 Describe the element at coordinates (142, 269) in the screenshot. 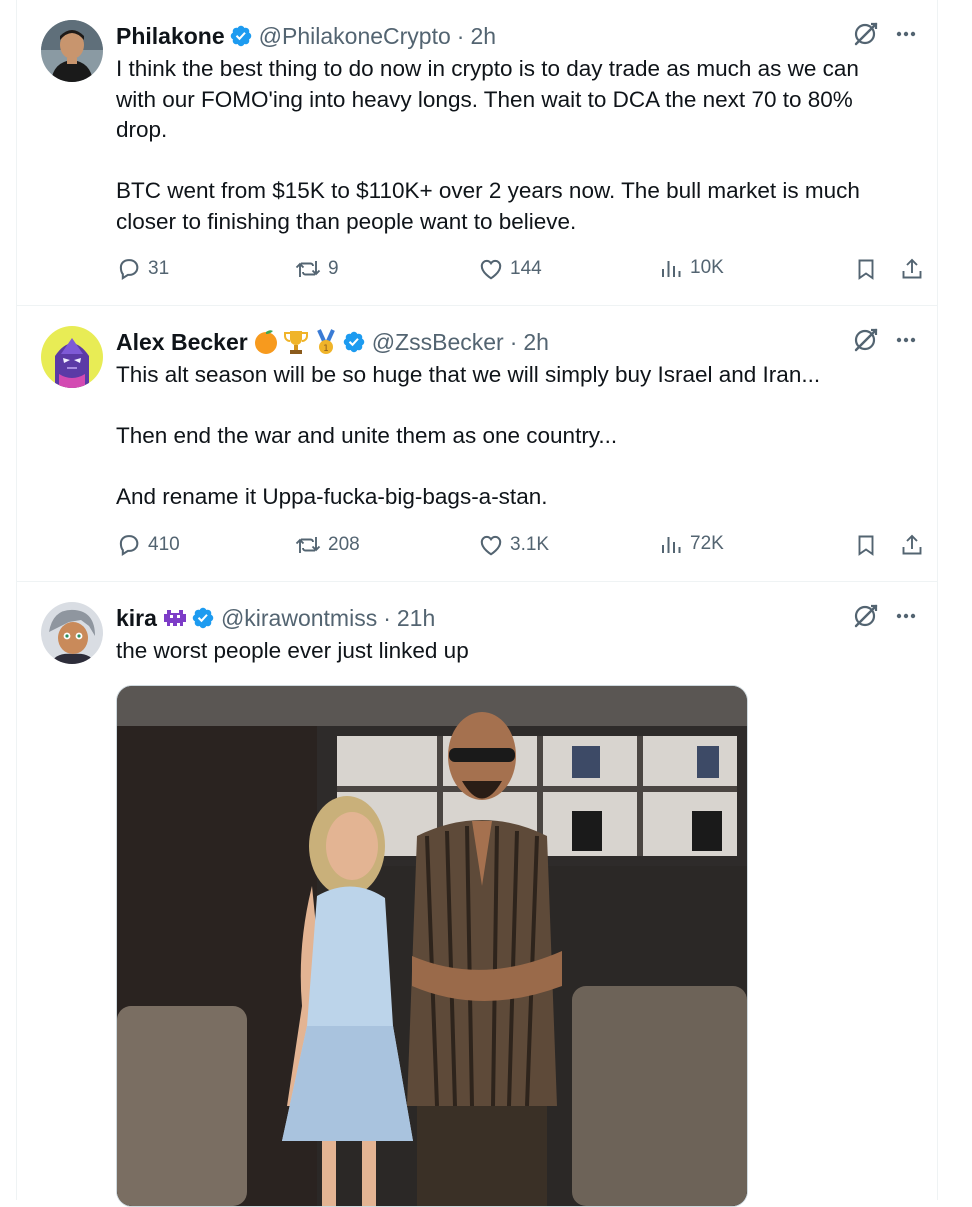

I see `reply-button: 31` at that location.